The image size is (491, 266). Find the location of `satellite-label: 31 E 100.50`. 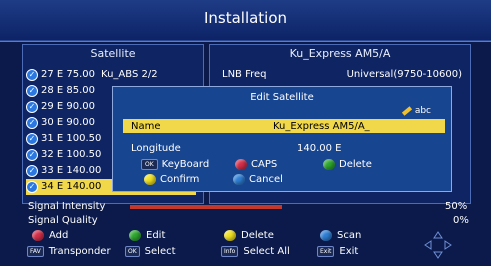

satellite-label: 31 E 100.50 is located at coordinates (71, 138).